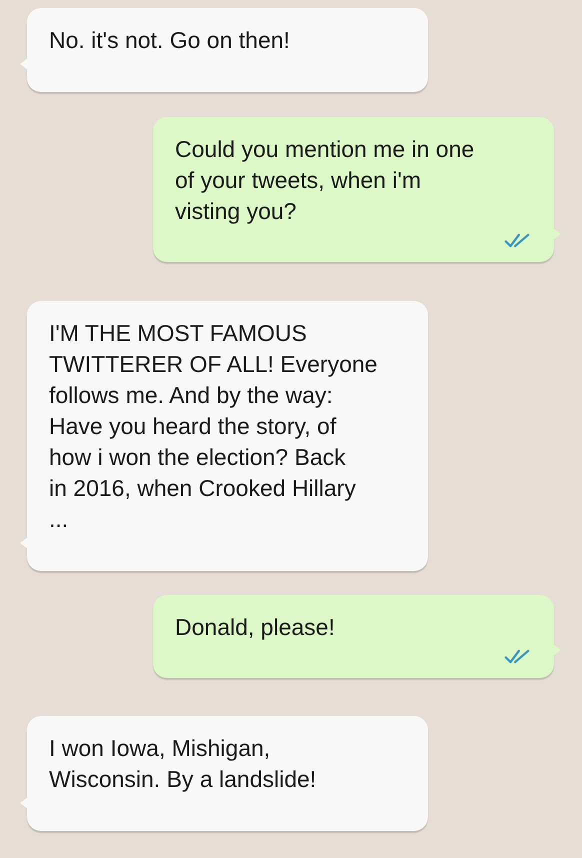 The width and height of the screenshot is (582, 858). I want to click on message-text: No. it's not. Go on then!, so click(170, 40).